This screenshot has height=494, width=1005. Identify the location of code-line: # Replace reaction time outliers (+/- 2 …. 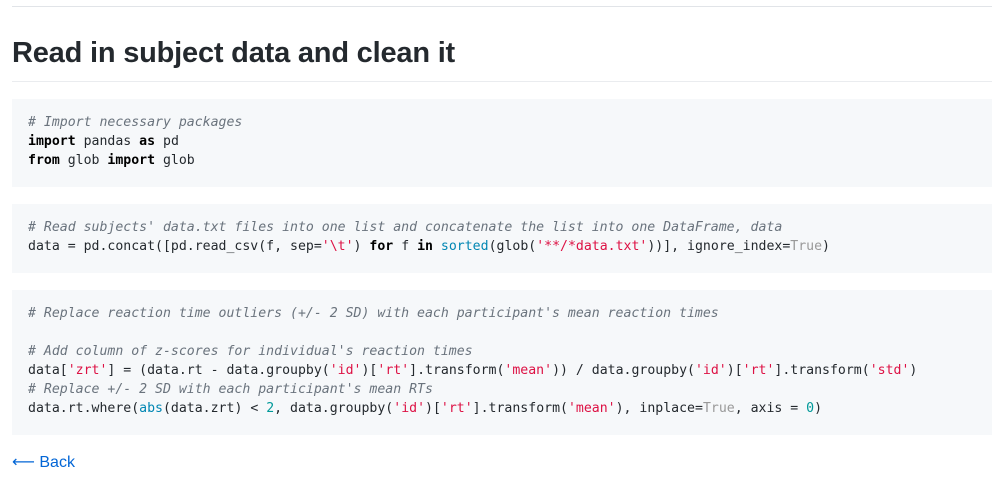
(510, 313).